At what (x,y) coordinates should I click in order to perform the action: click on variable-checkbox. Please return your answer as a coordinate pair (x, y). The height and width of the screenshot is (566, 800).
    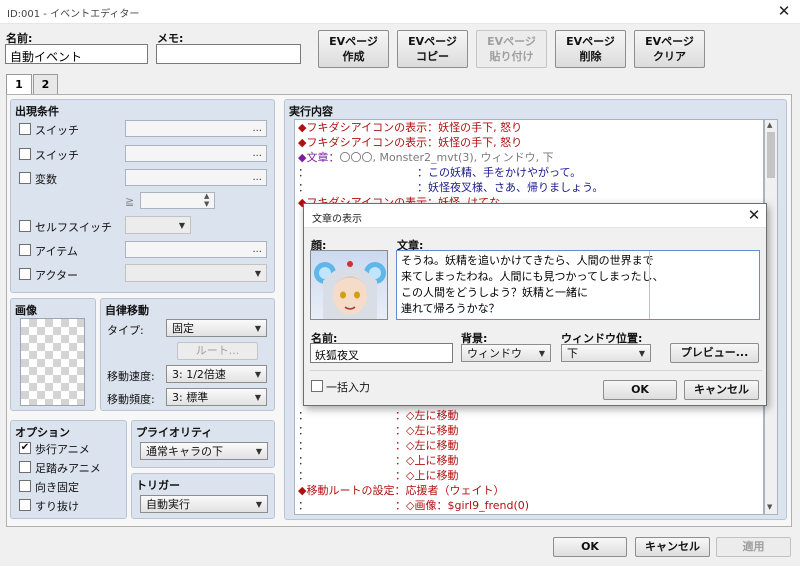
    Looking at the image, I should click on (25, 178).